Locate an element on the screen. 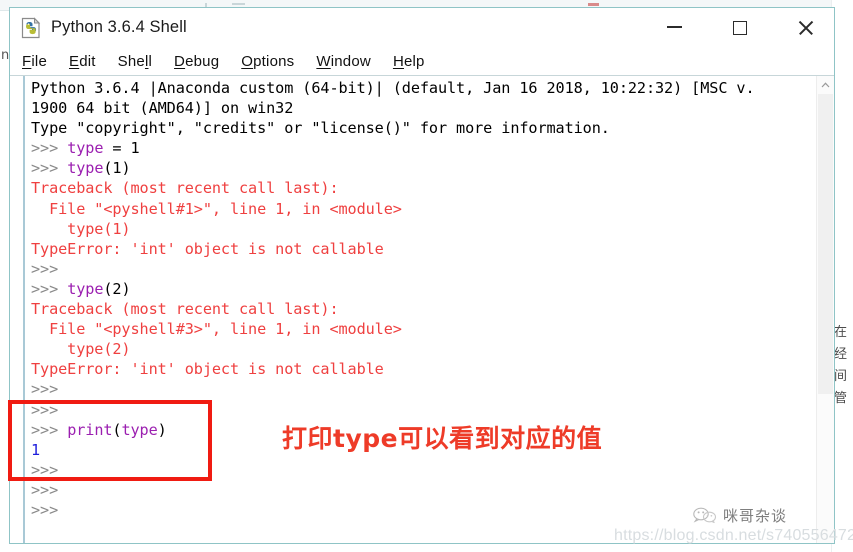 The height and width of the screenshot is (552, 853). close-button is located at coordinates (805, 27).